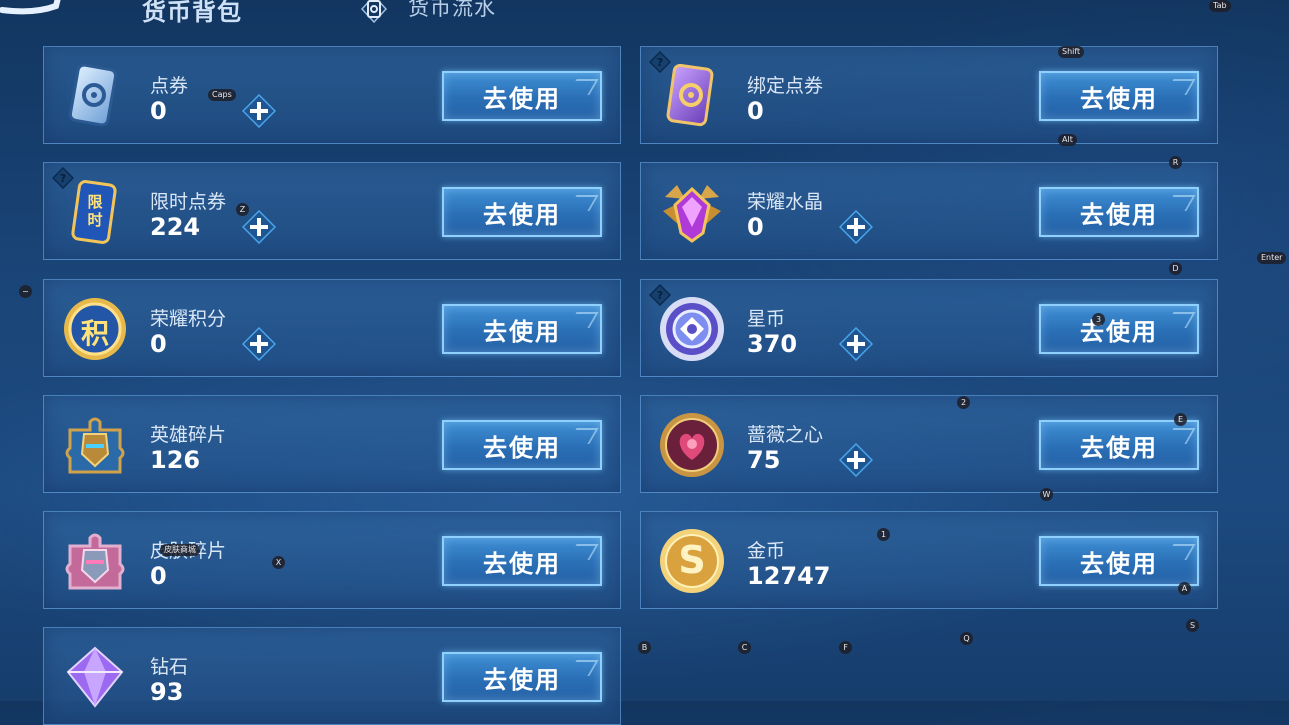  What do you see at coordinates (278, 562) in the screenshot?
I see `key-hint-x: X` at bounding box center [278, 562].